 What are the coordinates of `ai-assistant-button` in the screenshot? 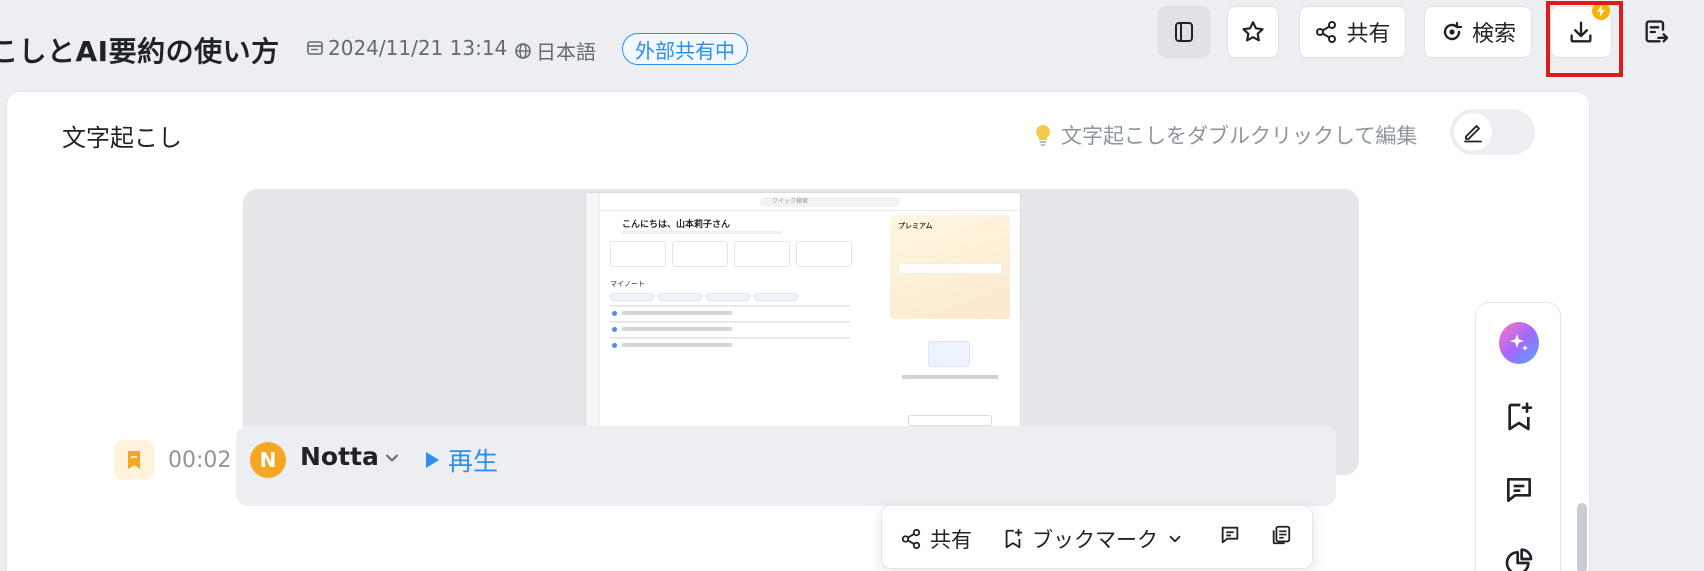 It's located at (1519, 343).